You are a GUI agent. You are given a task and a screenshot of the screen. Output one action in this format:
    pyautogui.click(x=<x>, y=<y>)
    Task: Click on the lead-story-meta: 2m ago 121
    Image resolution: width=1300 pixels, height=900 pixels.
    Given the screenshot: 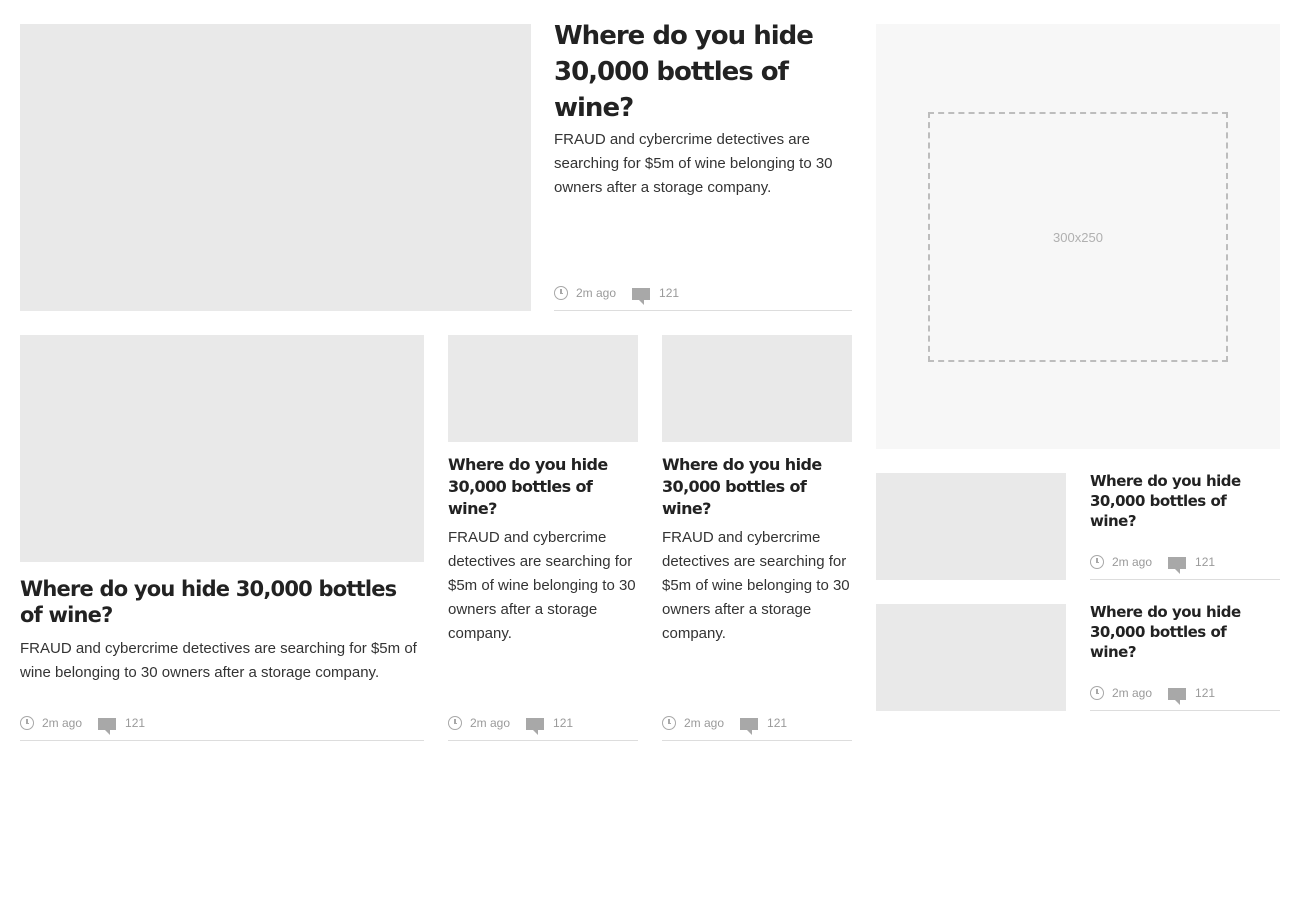 What is the action you would take?
    pyautogui.click(x=616, y=294)
    